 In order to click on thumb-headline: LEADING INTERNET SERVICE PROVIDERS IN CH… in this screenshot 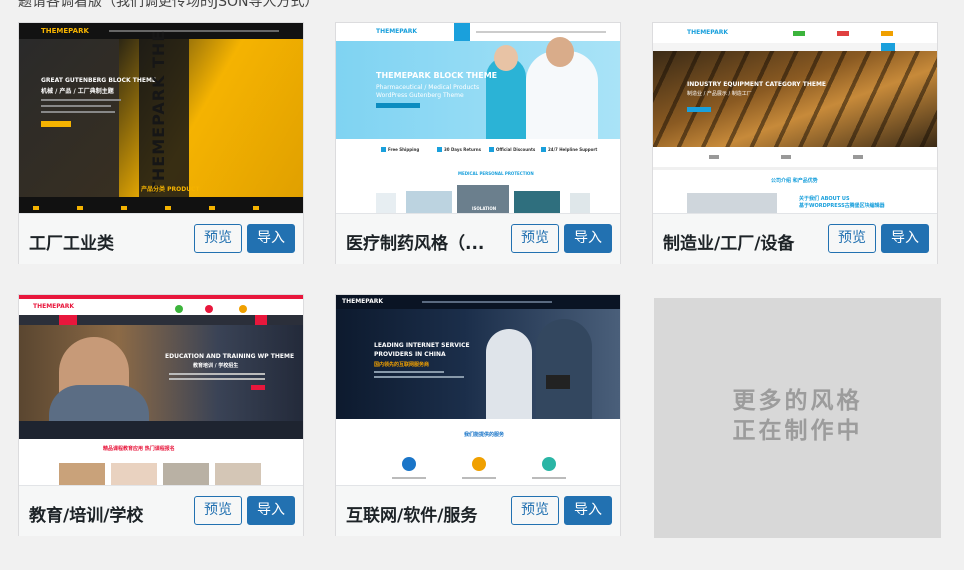, I will do `click(422, 350)`.